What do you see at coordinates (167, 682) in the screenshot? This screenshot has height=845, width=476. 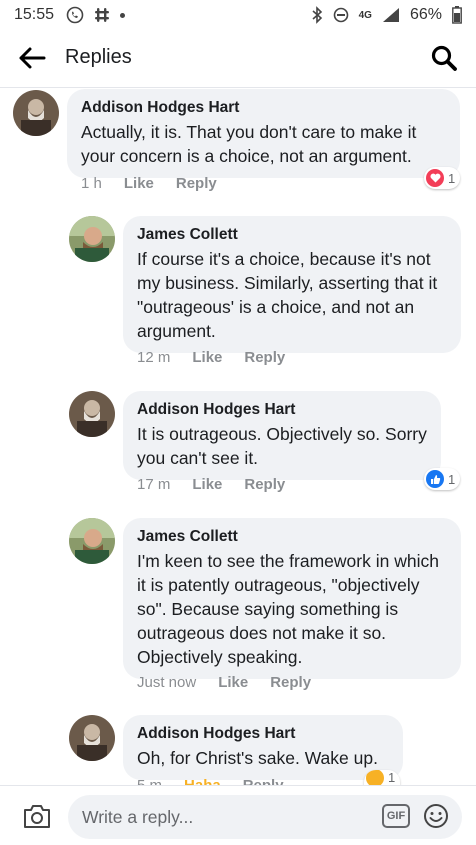 I see `comment-time: Just now` at bounding box center [167, 682].